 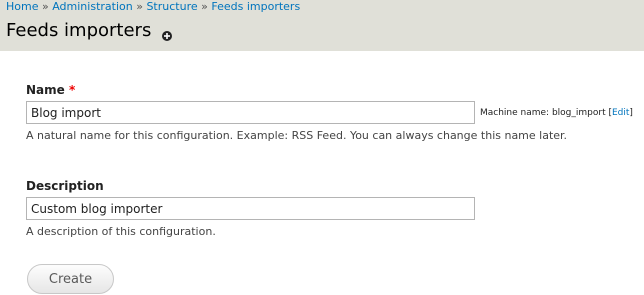 I want to click on breadcrumb-administration: Administration, so click(x=92, y=6).